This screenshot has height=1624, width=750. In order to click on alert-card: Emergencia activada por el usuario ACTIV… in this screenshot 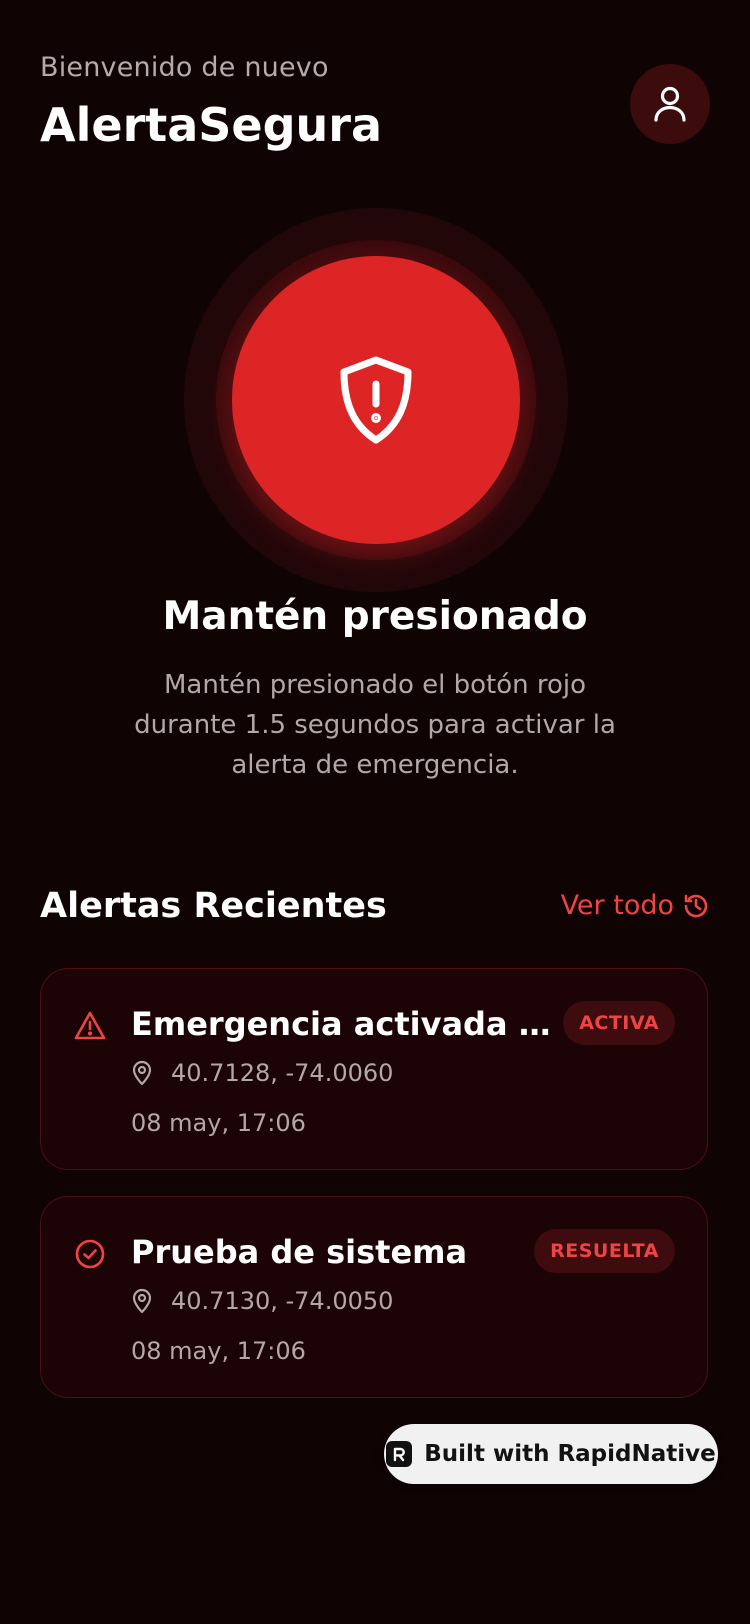, I will do `click(374, 1069)`.